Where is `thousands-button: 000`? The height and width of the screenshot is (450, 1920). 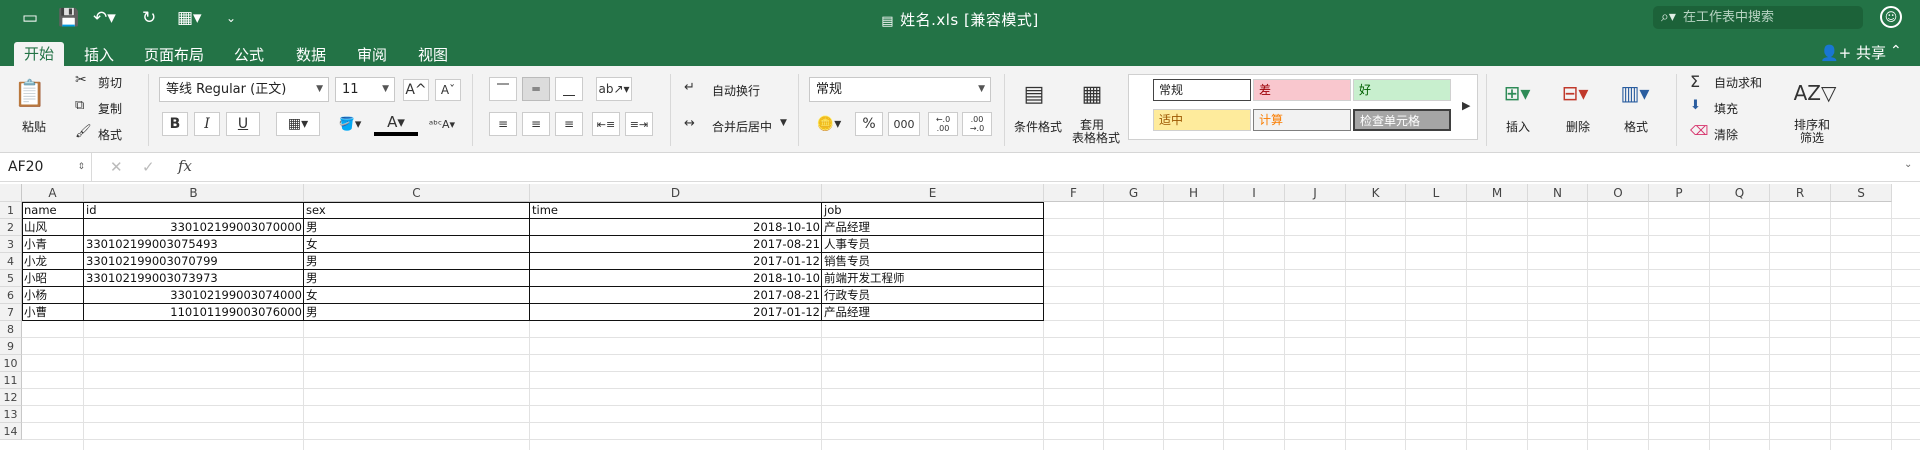
thousands-button: 000 is located at coordinates (904, 124).